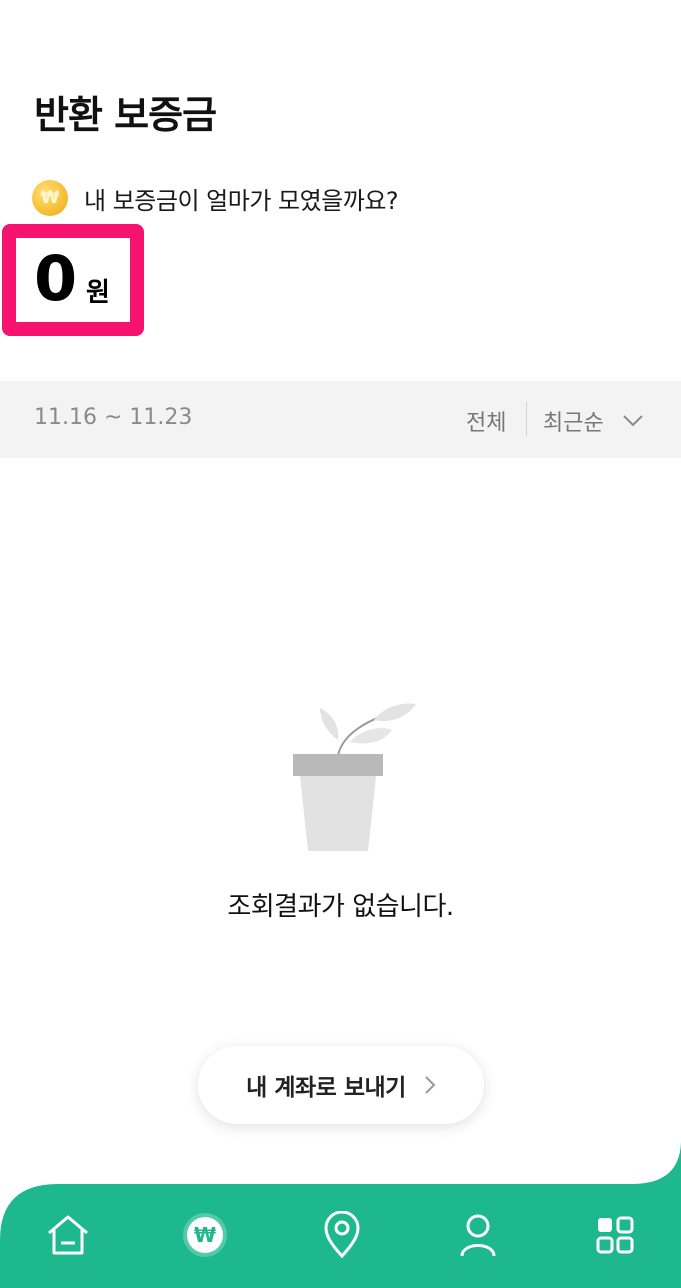 The width and height of the screenshot is (681, 1288). What do you see at coordinates (326, 1088) in the screenshot?
I see `send-to-account-label: 내 계좌로 보내기` at bounding box center [326, 1088].